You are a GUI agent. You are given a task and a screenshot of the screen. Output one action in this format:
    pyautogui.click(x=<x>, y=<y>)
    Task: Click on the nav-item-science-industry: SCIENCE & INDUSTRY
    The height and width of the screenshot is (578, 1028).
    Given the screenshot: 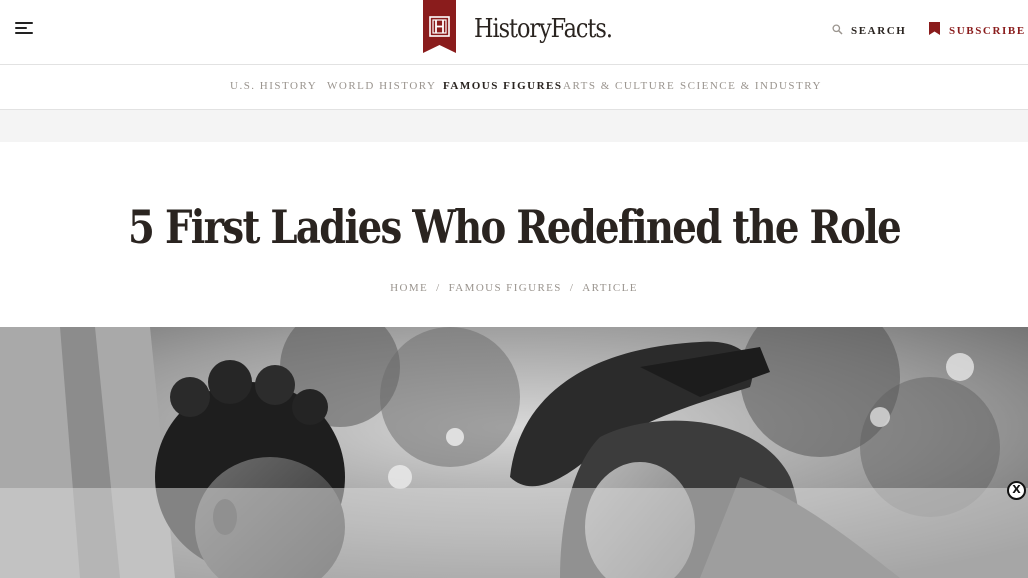 What is the action you would take?
    pyautogui.click(x=751, y=86)
    